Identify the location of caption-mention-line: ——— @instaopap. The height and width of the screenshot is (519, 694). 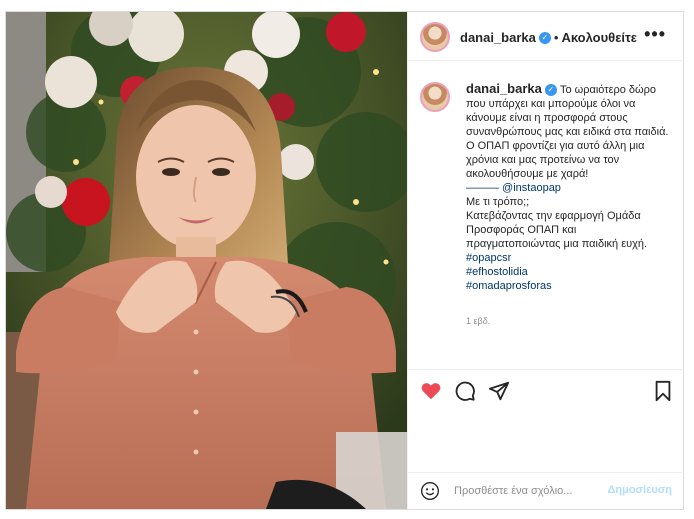
(568, 188).